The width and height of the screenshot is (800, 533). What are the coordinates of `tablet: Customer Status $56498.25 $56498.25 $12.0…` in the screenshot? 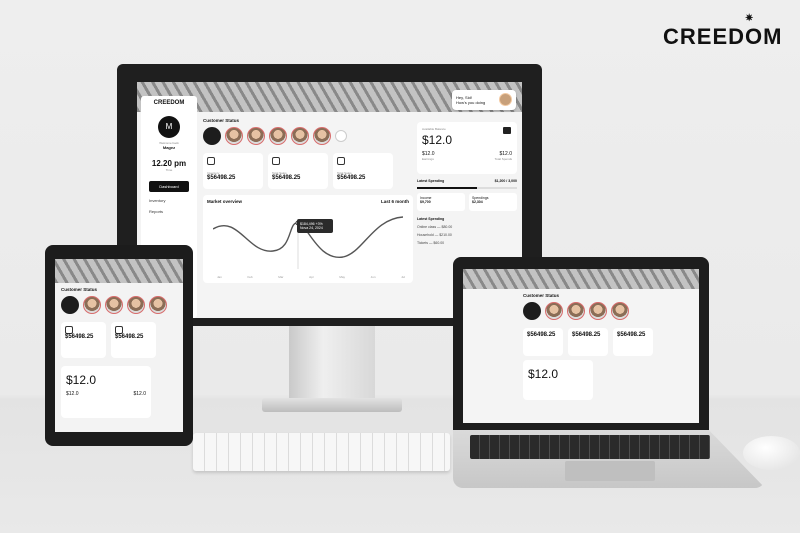 It's located at (119, 345).